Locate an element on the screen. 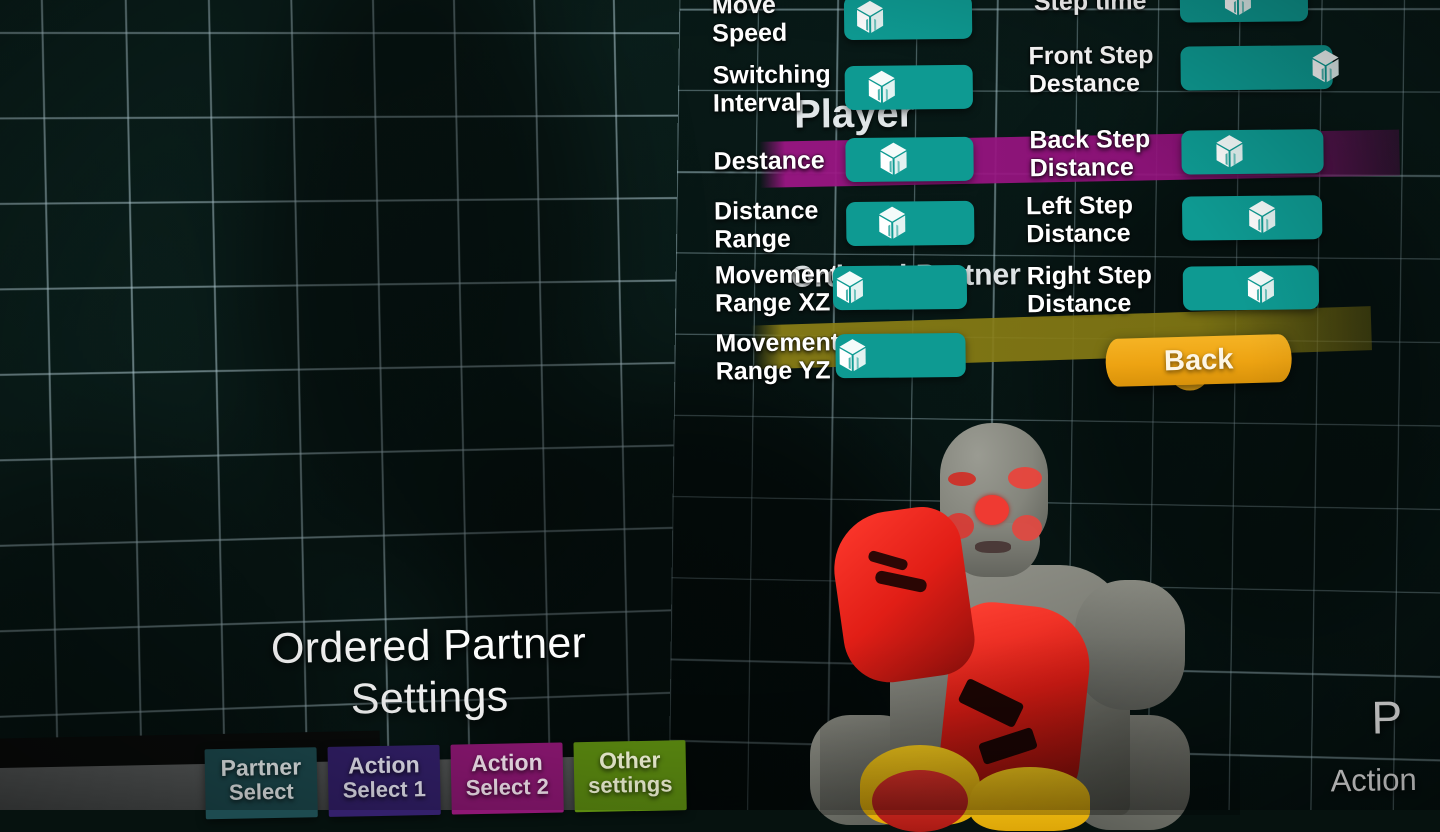 The image size is (1440, 832). slider-destance is located at coordinates (909, 158).